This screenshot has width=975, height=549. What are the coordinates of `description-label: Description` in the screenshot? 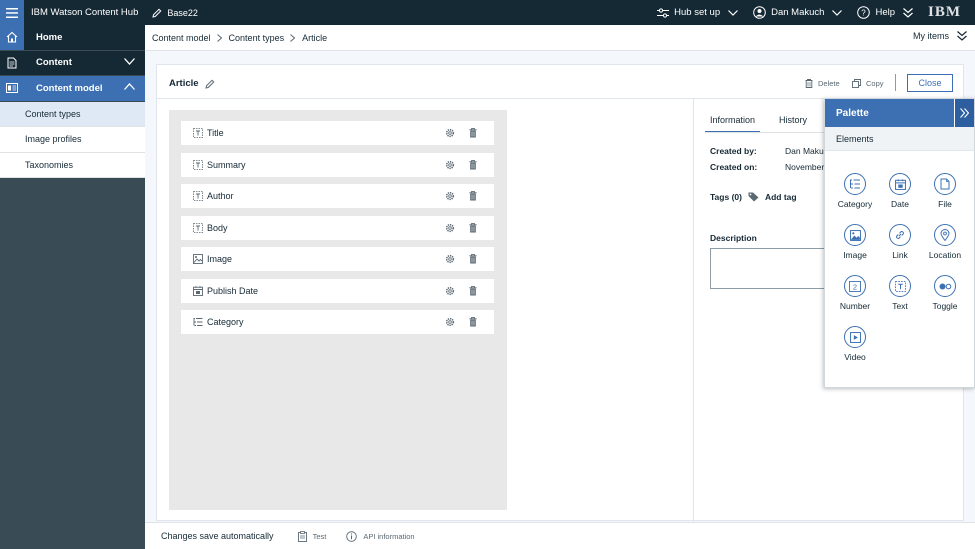 It's located at (733, 238).